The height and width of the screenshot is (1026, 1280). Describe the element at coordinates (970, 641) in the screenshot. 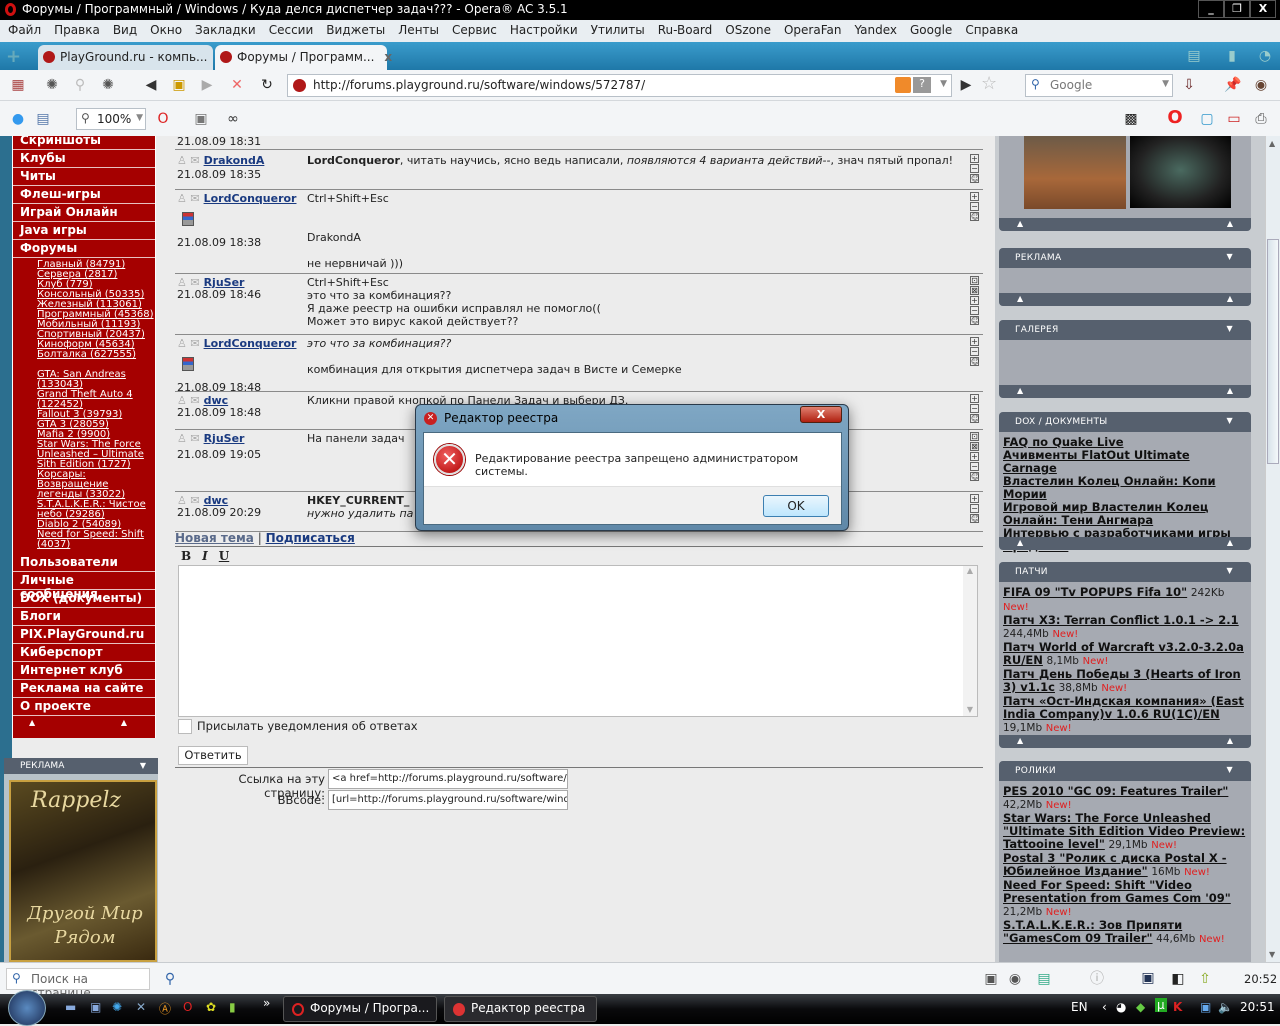

I see `textarea-scrollbar: ▲ ▼` at that location.